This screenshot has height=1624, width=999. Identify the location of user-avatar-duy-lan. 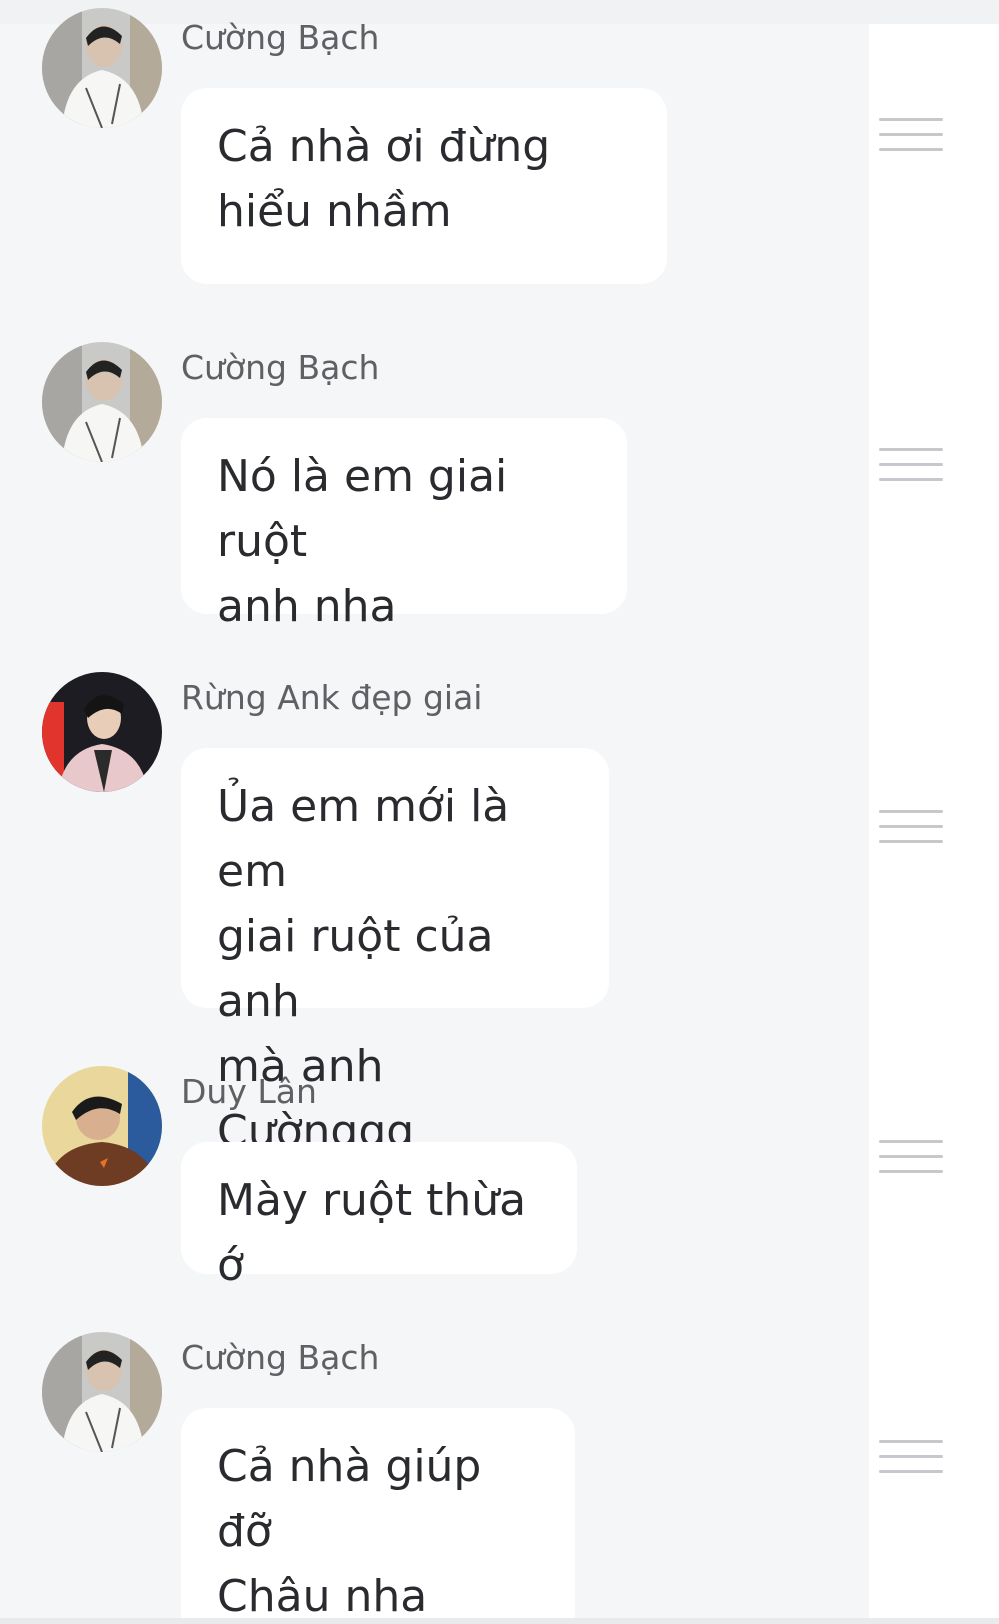
(102, 1126).